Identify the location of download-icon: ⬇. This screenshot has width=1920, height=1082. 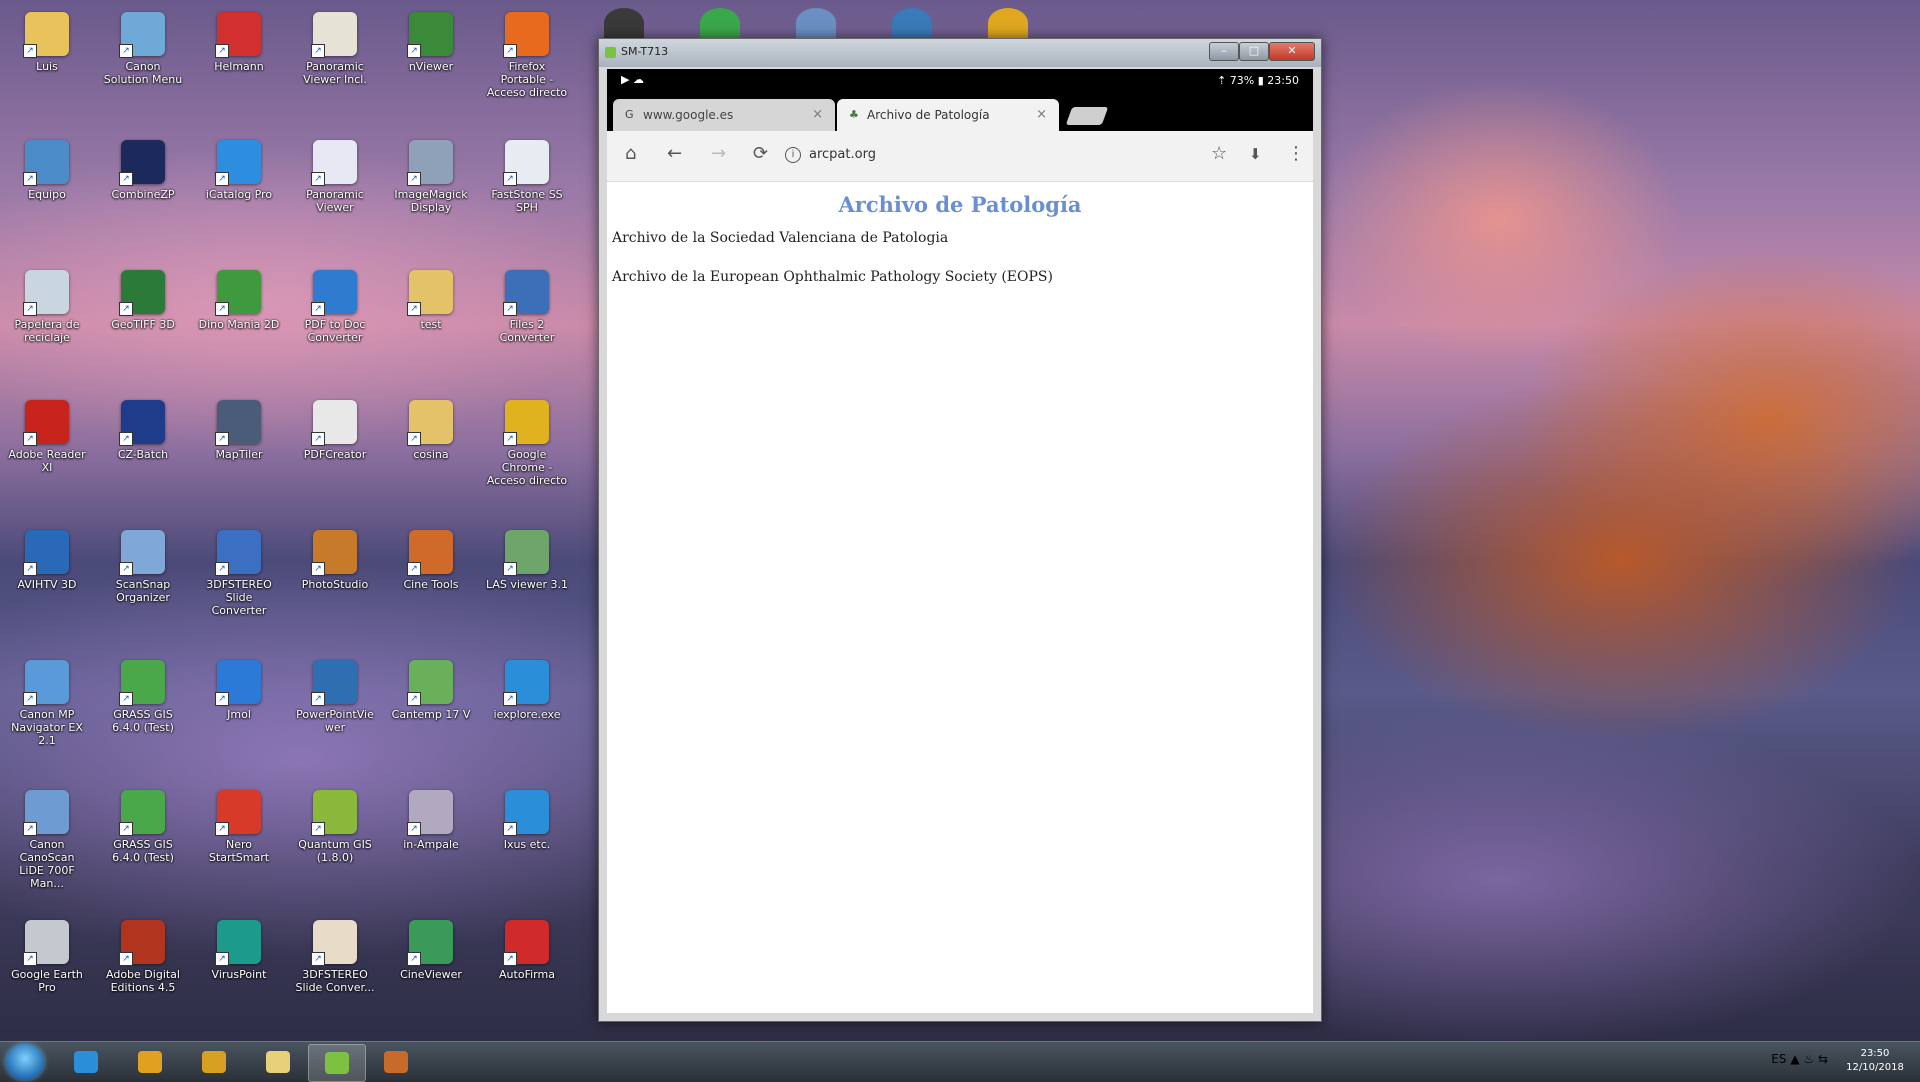
(1255, 154).